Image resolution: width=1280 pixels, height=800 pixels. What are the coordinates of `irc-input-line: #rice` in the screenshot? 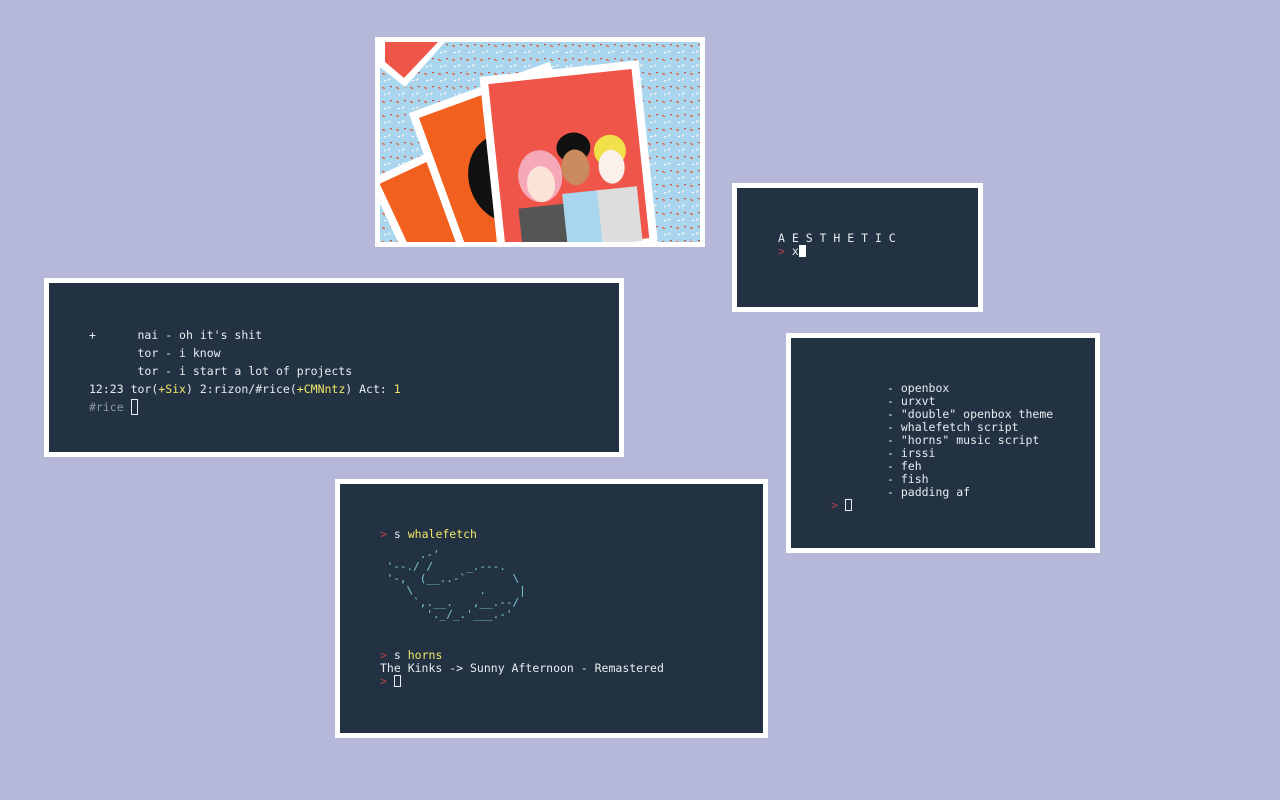 It's located at (354, 407).